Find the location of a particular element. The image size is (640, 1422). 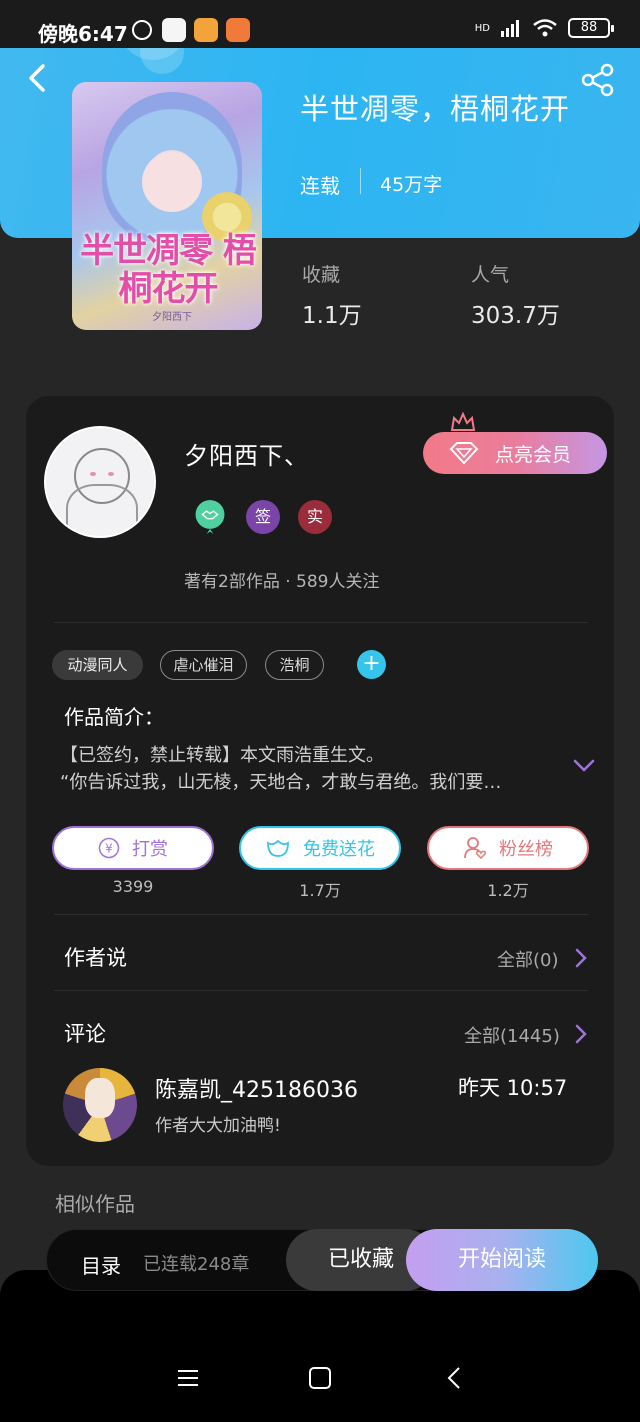

crown-icon is located at coordinates (463, 421).